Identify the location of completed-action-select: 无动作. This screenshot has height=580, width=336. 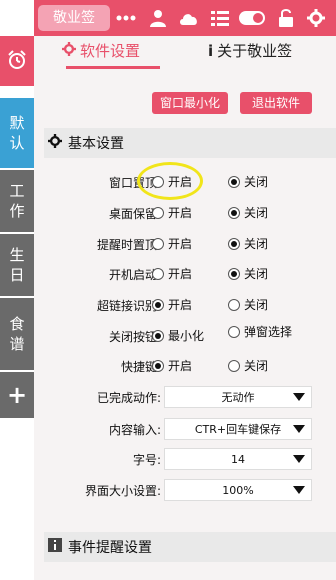
(238, 397).